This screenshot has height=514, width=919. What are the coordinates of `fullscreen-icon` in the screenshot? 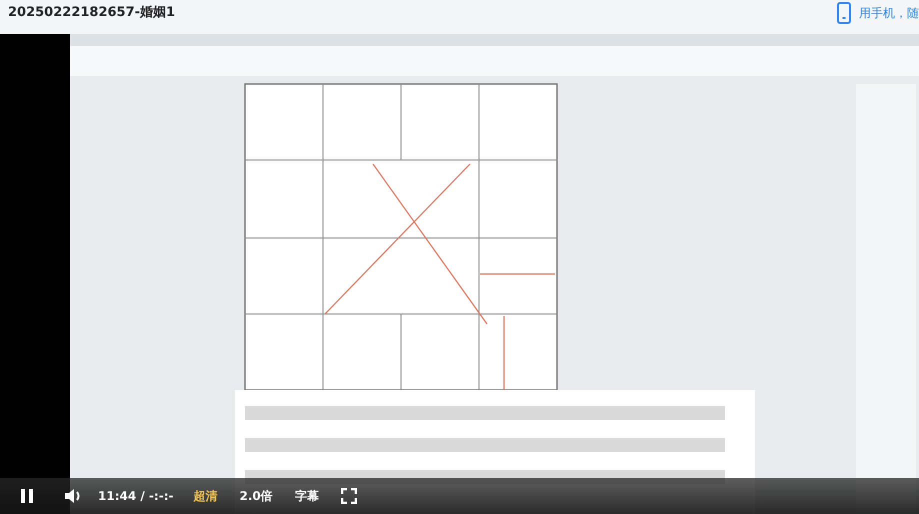 It's located at (348, 496).